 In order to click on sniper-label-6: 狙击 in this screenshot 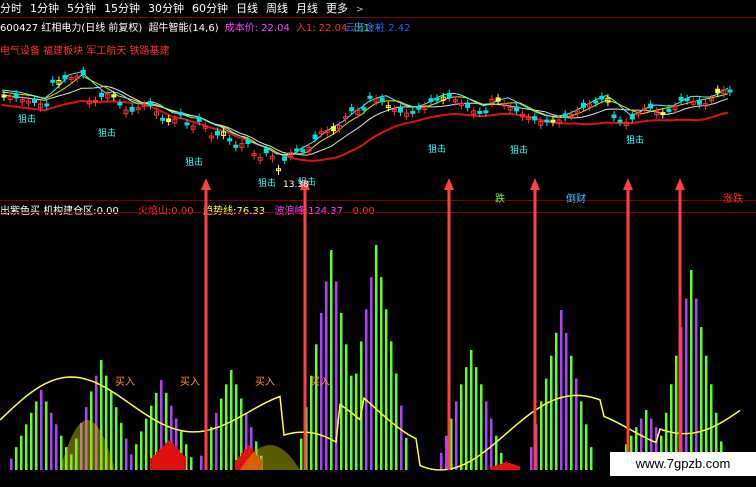, I will do `click(519, 150)`.